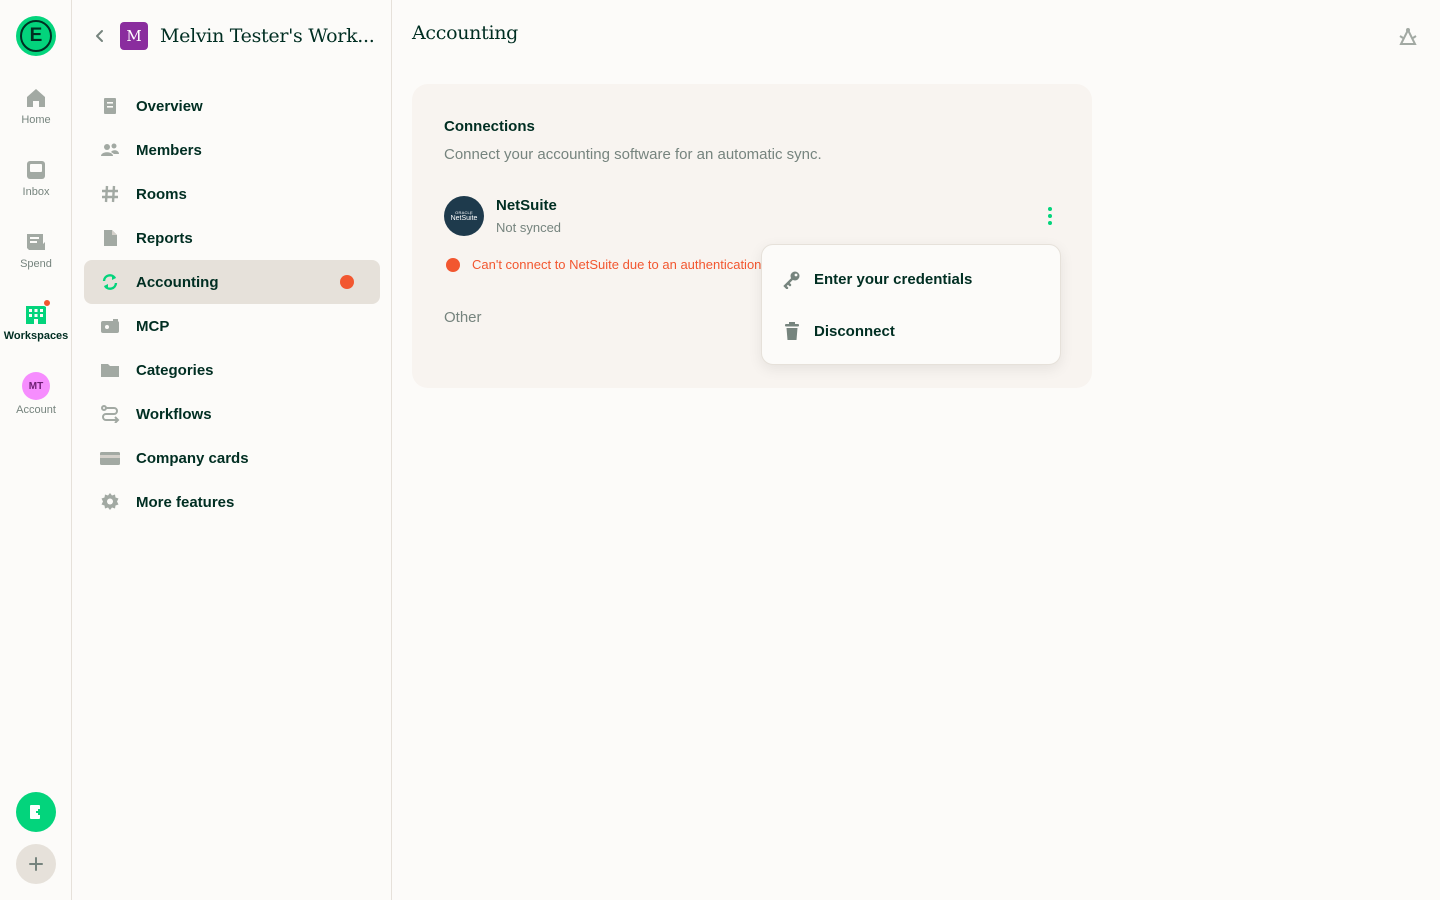  Describe the element at coordinates (453, 265) in the screenshot. I see `error-indicator-icon` at that location.